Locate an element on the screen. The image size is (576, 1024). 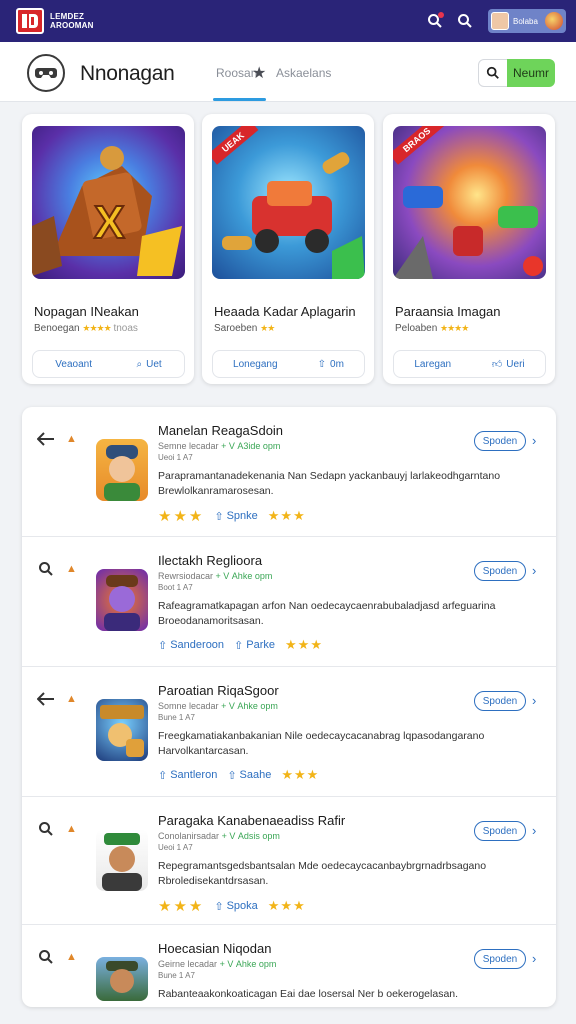
active-tab-indicator is located at coordinates (239, 99).